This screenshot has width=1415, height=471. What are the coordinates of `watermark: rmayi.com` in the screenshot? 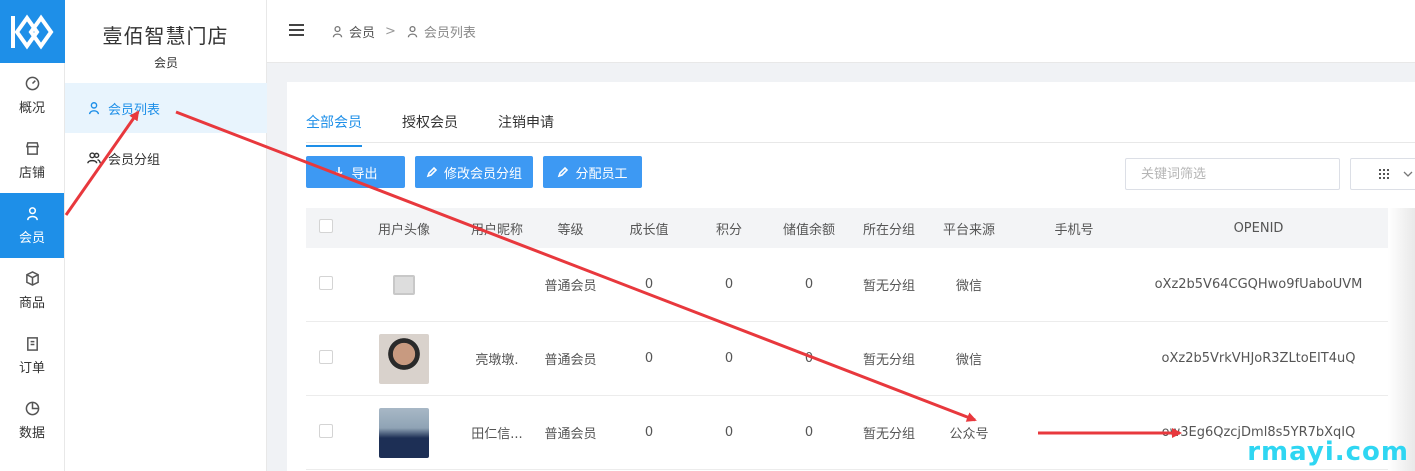 It's located at (1328, 452).